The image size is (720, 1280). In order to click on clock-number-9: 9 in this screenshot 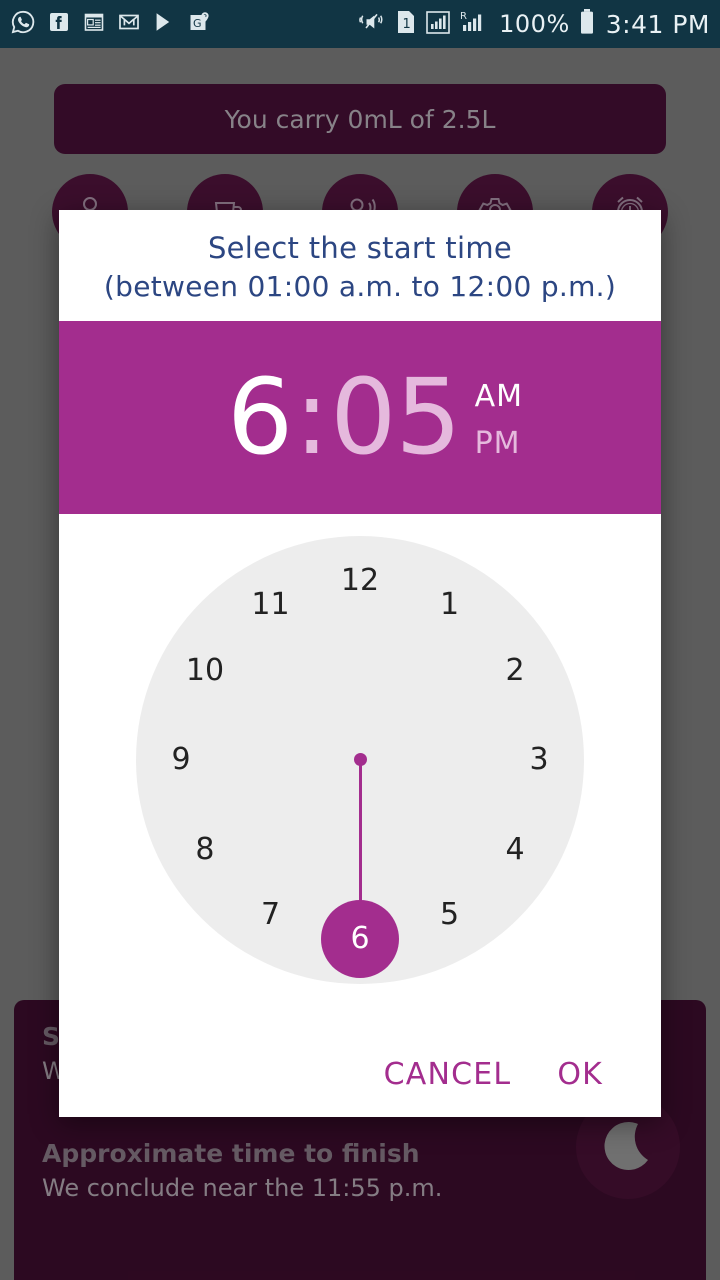, I will do `click(181, 760)`.